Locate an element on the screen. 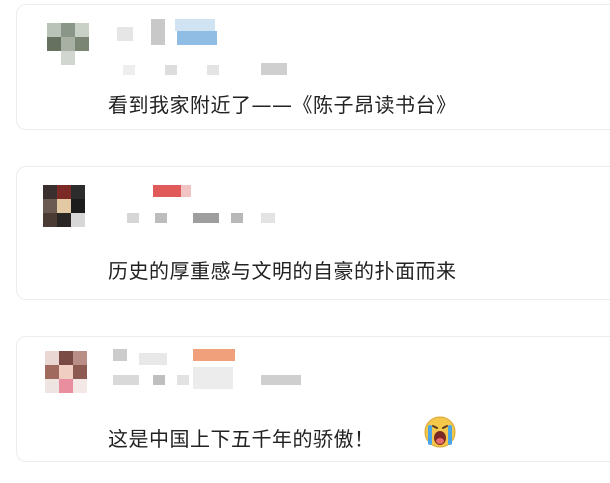 The height and width of the screenshot is (483, 610). crying-face-emoji-icon is located at coordinates (440, 432).